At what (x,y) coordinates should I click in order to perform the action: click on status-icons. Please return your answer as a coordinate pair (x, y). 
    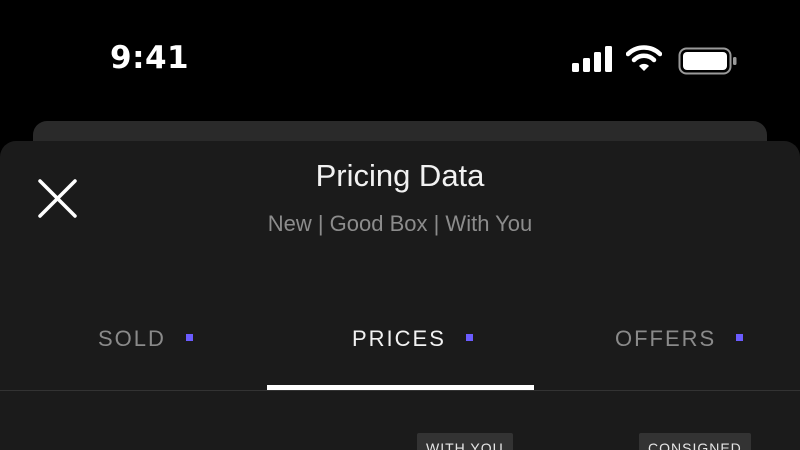
    Looking at the image, I should click on (657, 60).